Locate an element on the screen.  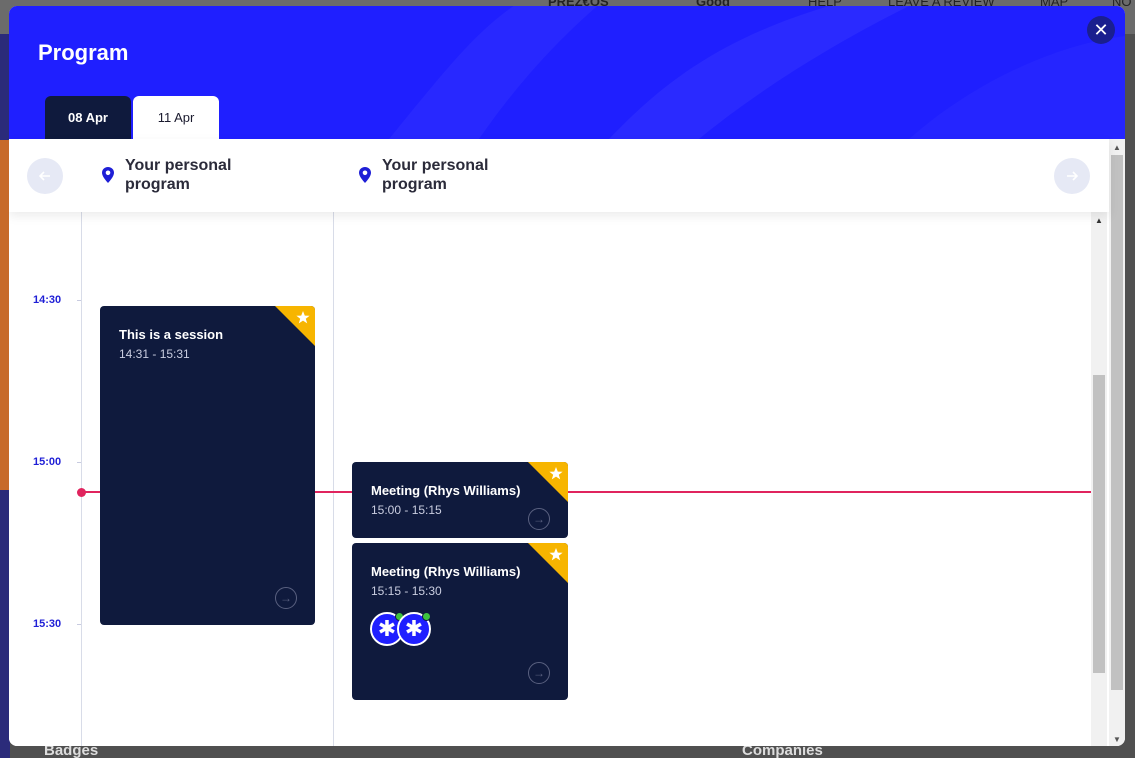
close-button: ✕ is located at coordinates (1101, 30).